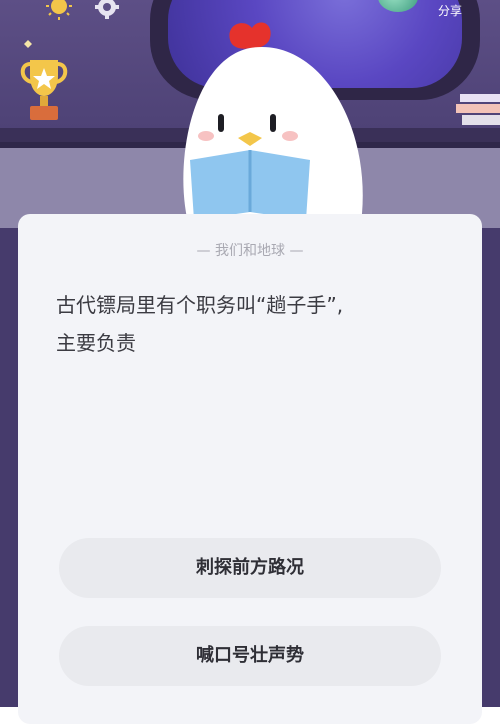  What do you see at coordinates (250, 656) in the screenshot?
I see `answer-option-2-button: 喊口号壮声势` at bounding box center [250, 656].